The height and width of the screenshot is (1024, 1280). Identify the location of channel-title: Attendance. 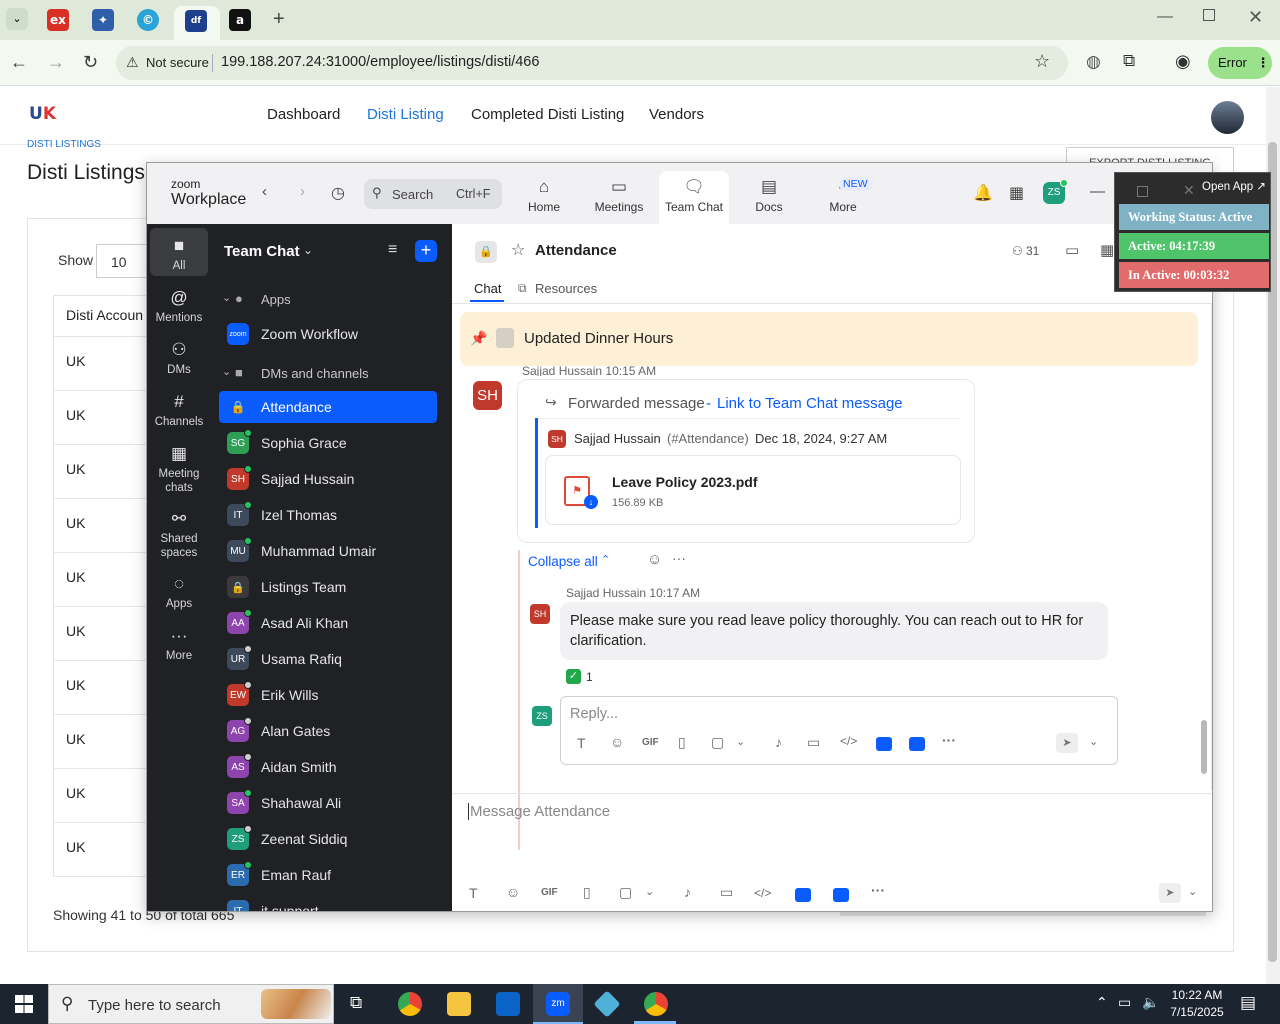
(576, 250).